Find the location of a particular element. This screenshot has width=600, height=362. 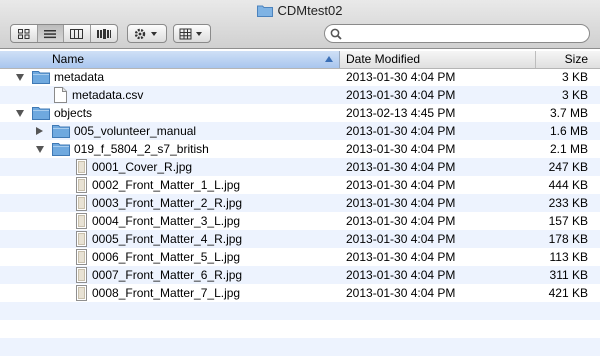

search-field is located at coordinates (457, 33).